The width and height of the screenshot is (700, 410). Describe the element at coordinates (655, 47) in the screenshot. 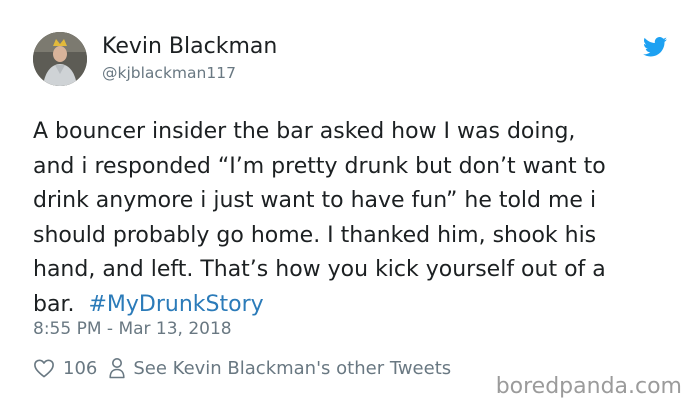

I see `twitter-bird-icon` at that location.